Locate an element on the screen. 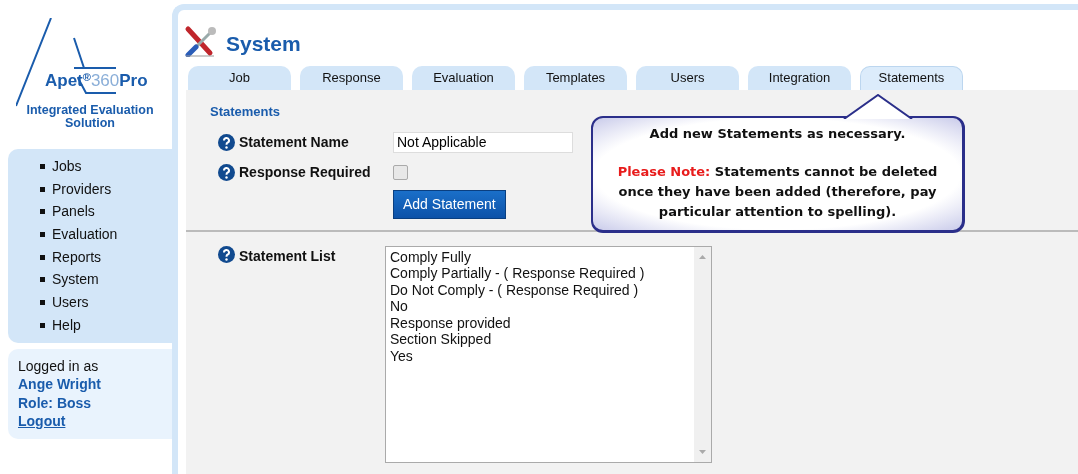 The width and height of the screenshot is (1078, 474). tab: Response is located at coordinates (351, 77).